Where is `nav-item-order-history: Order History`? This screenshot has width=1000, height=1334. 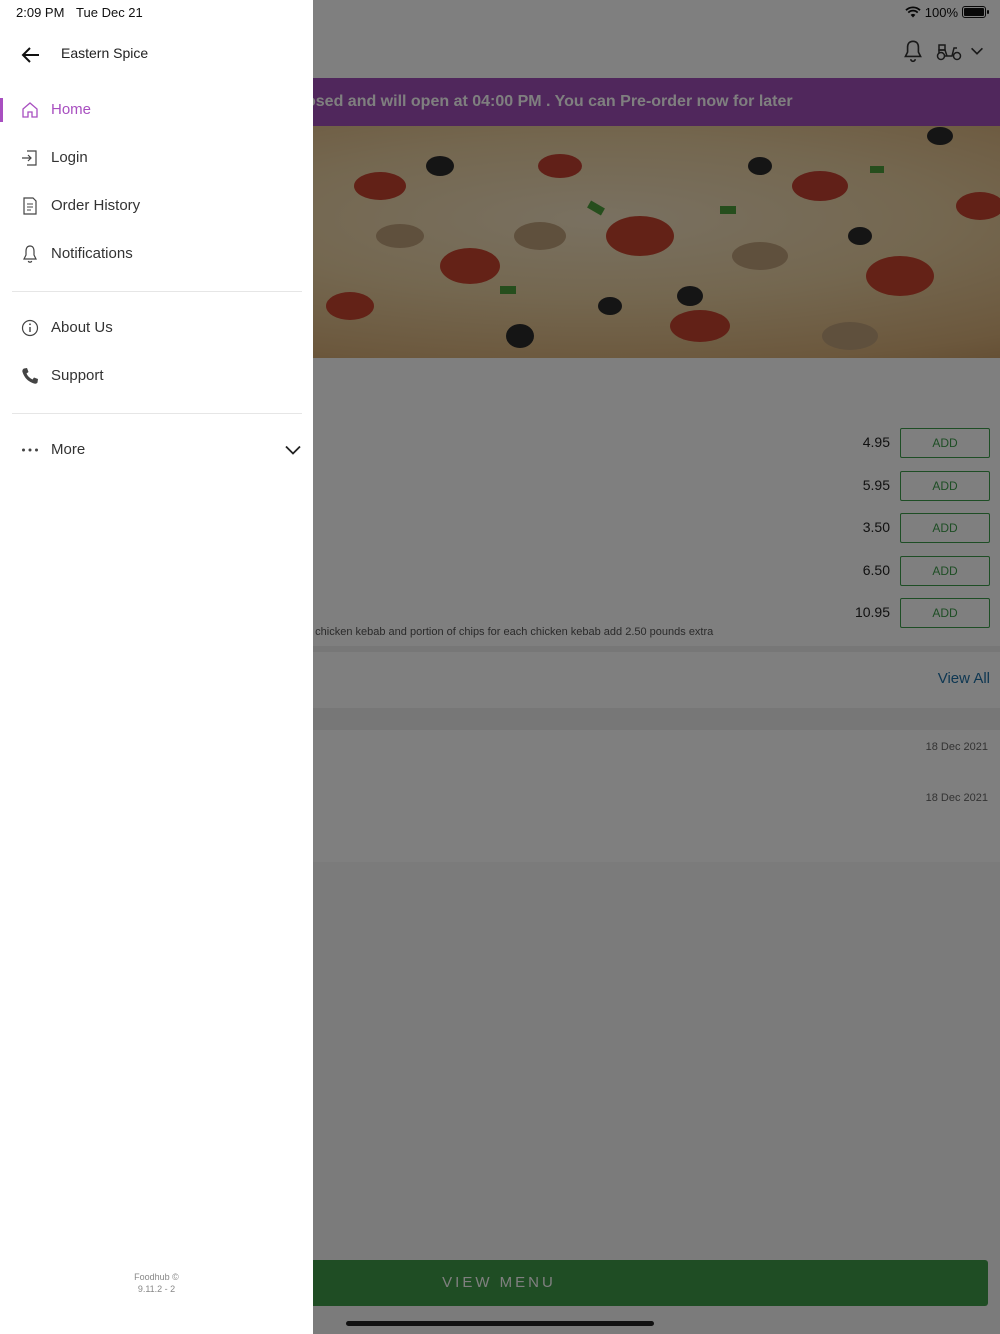
nav-item-order-history: Order History is located at coordinates (156, 206).